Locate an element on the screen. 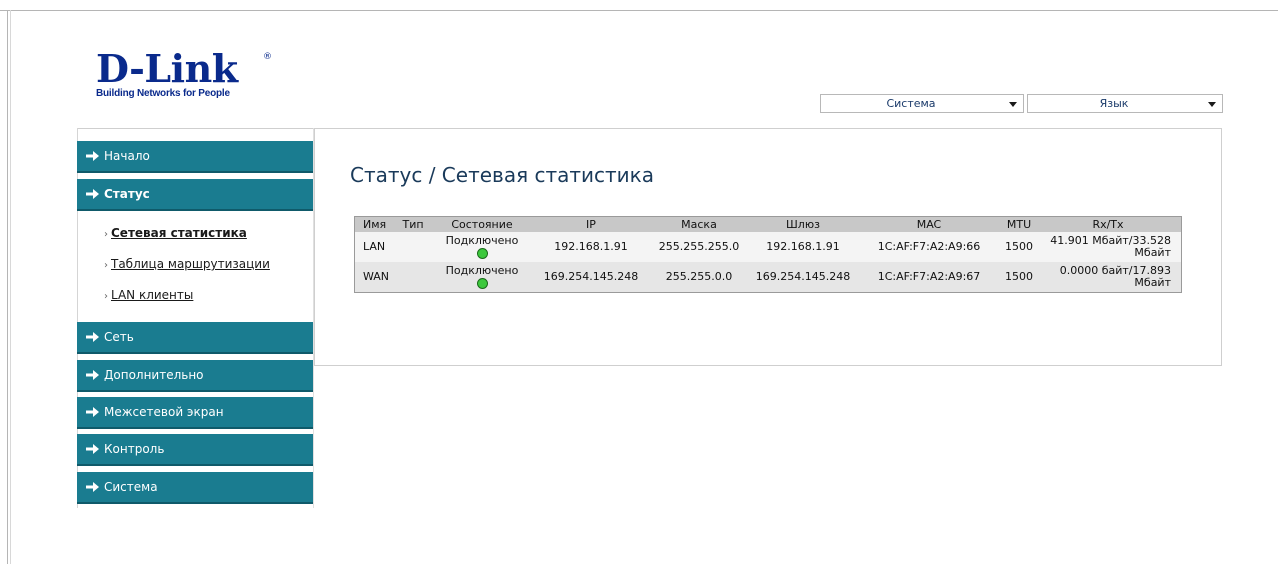  subitem-label: LAN клиенты is located at coordinates (152, 295).